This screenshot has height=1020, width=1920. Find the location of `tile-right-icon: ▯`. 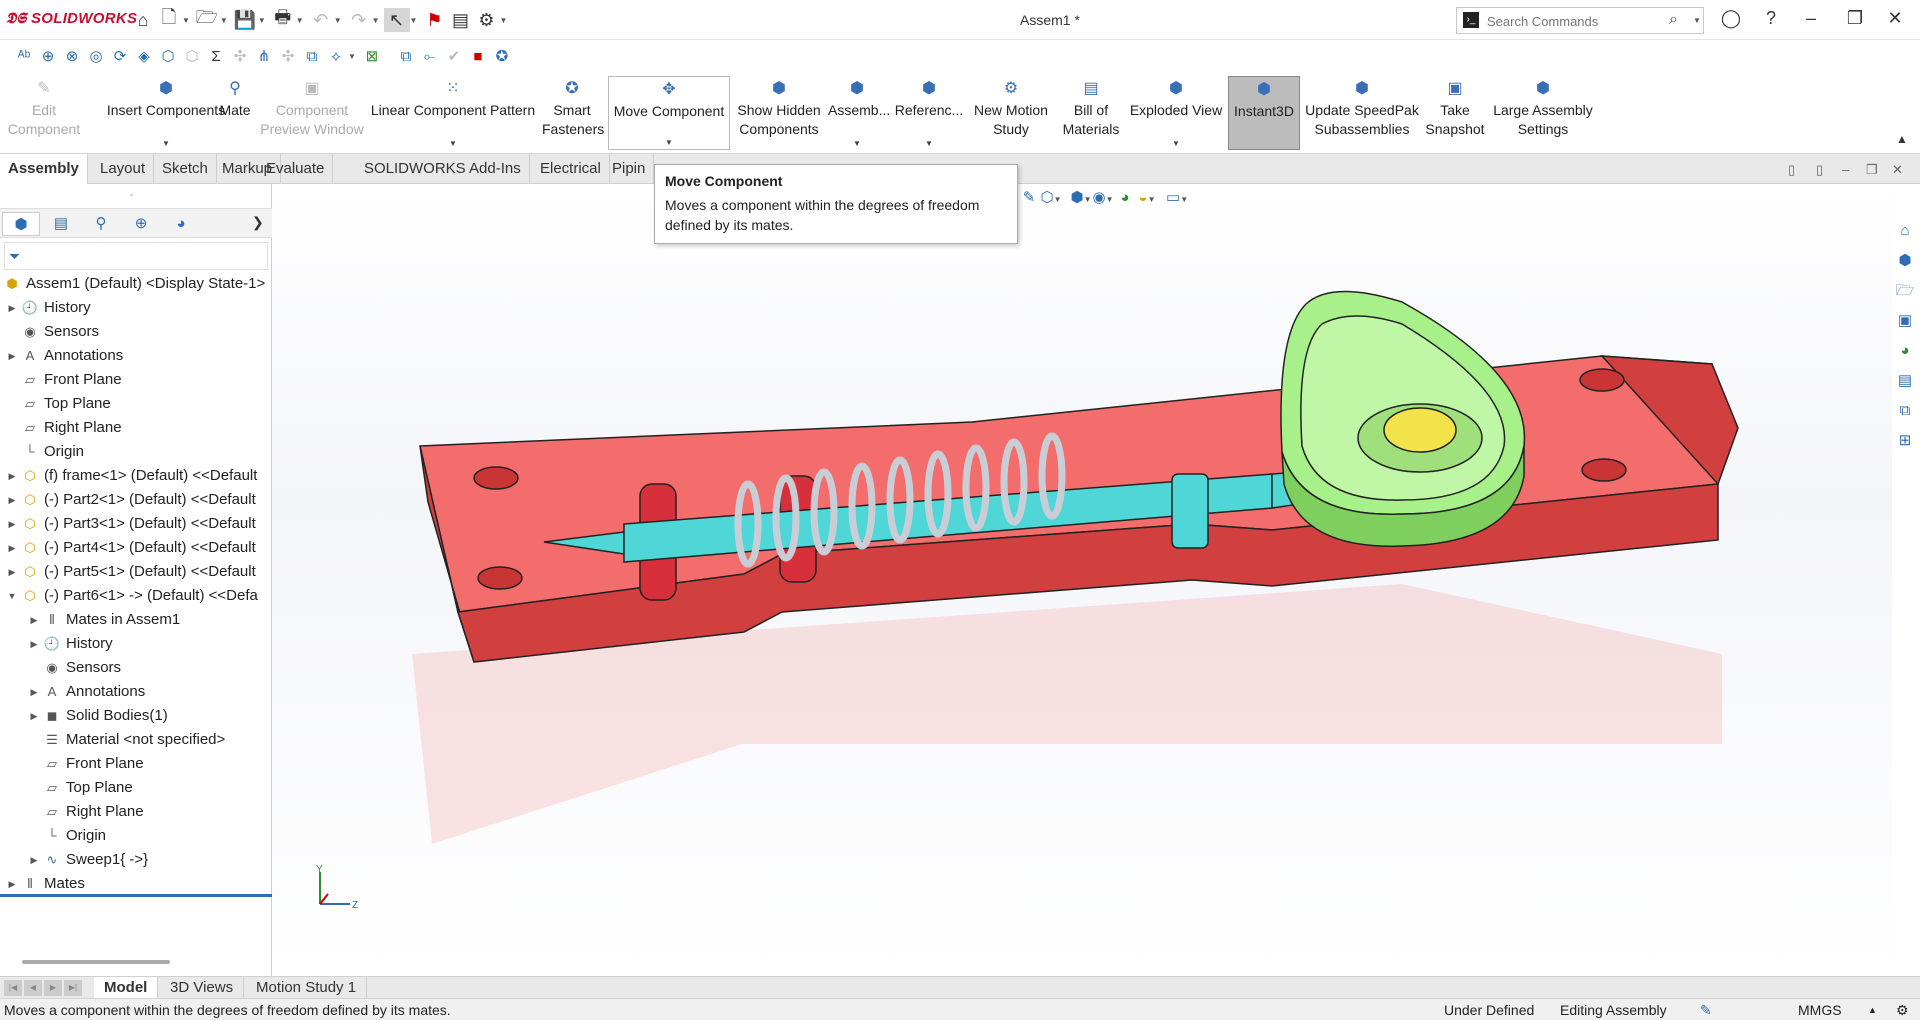

tile-right-icon: ▯ is located at coordinates (1819, 170).